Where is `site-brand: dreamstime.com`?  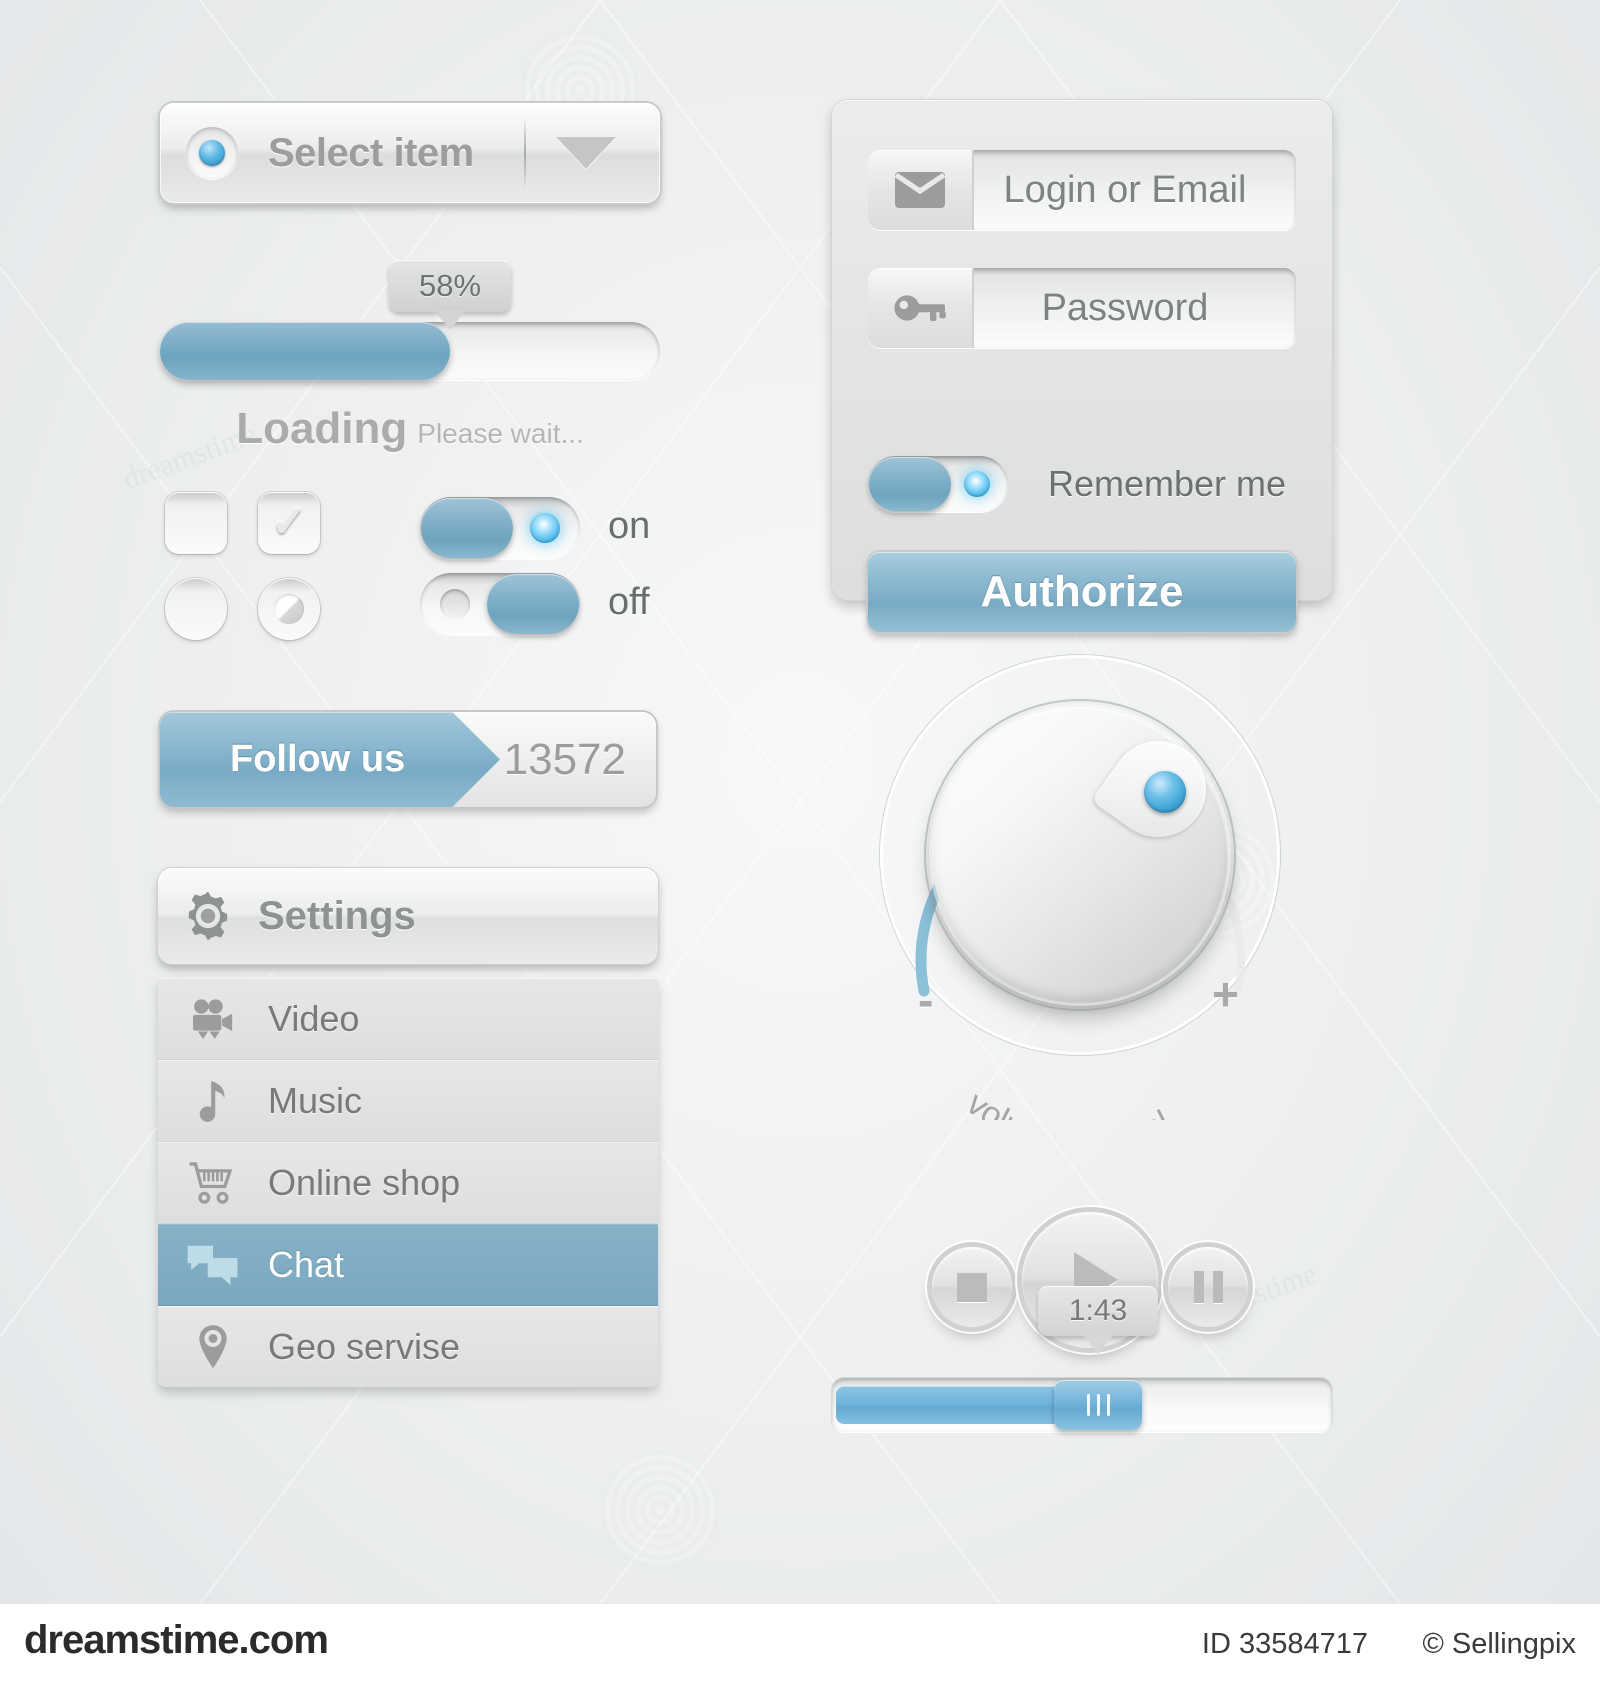 site-brand: dreamstime.com is located at coordinates (176, 1640).